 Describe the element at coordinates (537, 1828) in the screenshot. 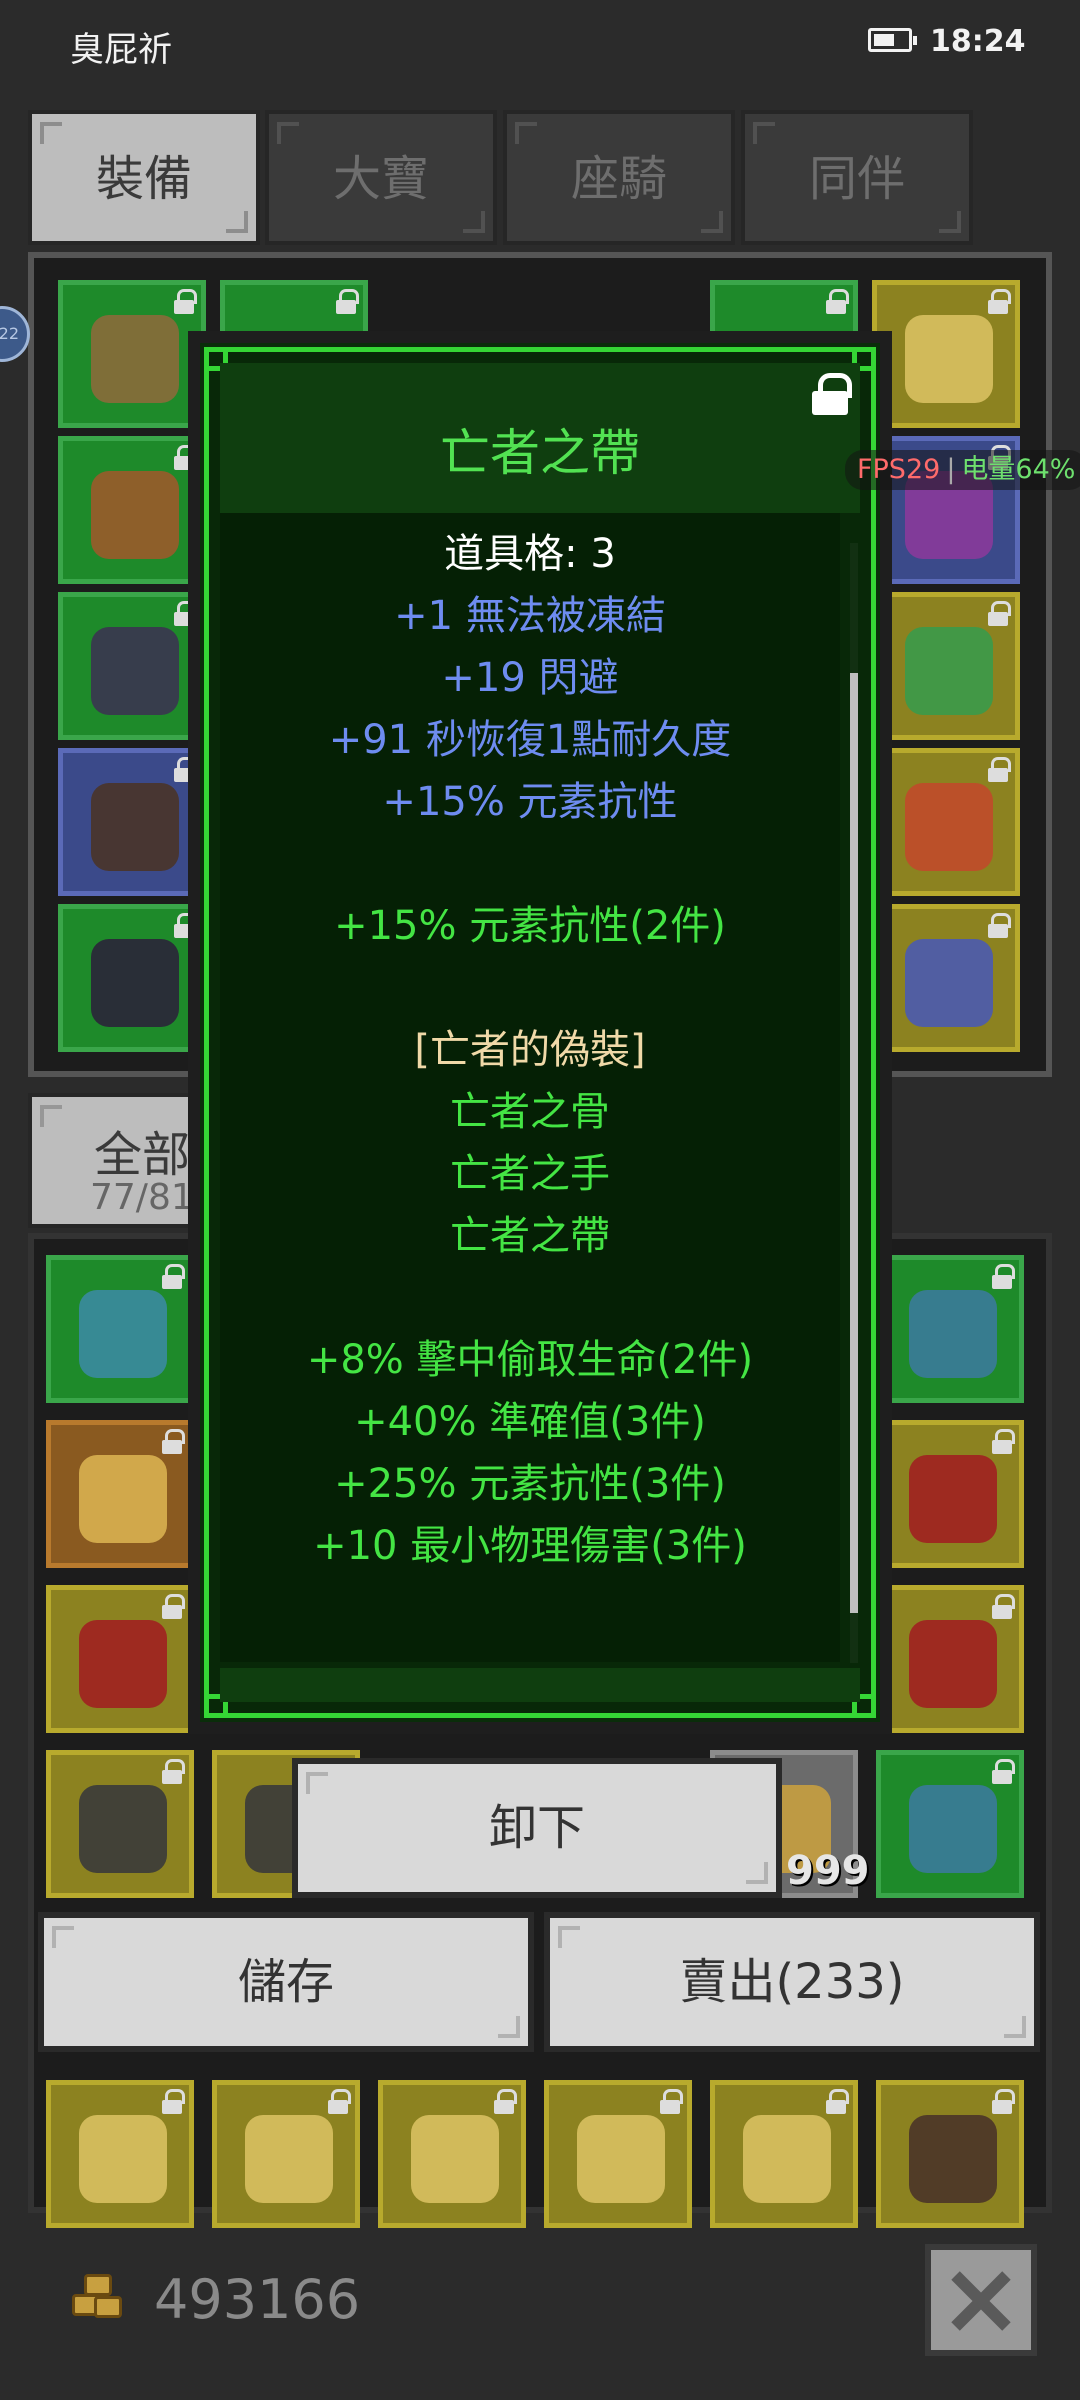

I see `unequip-button: 卸下` at that location.